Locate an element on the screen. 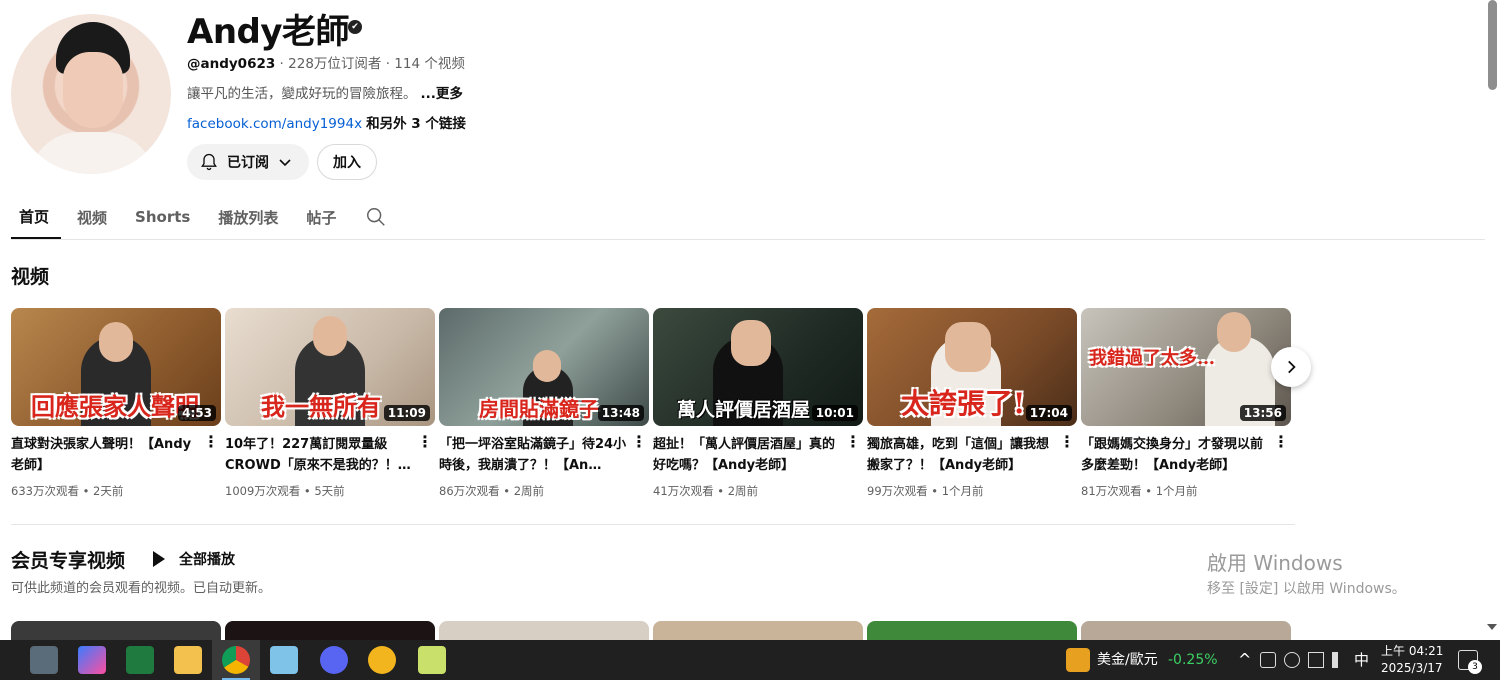  excel-icon is located at coordinates (140, 660).